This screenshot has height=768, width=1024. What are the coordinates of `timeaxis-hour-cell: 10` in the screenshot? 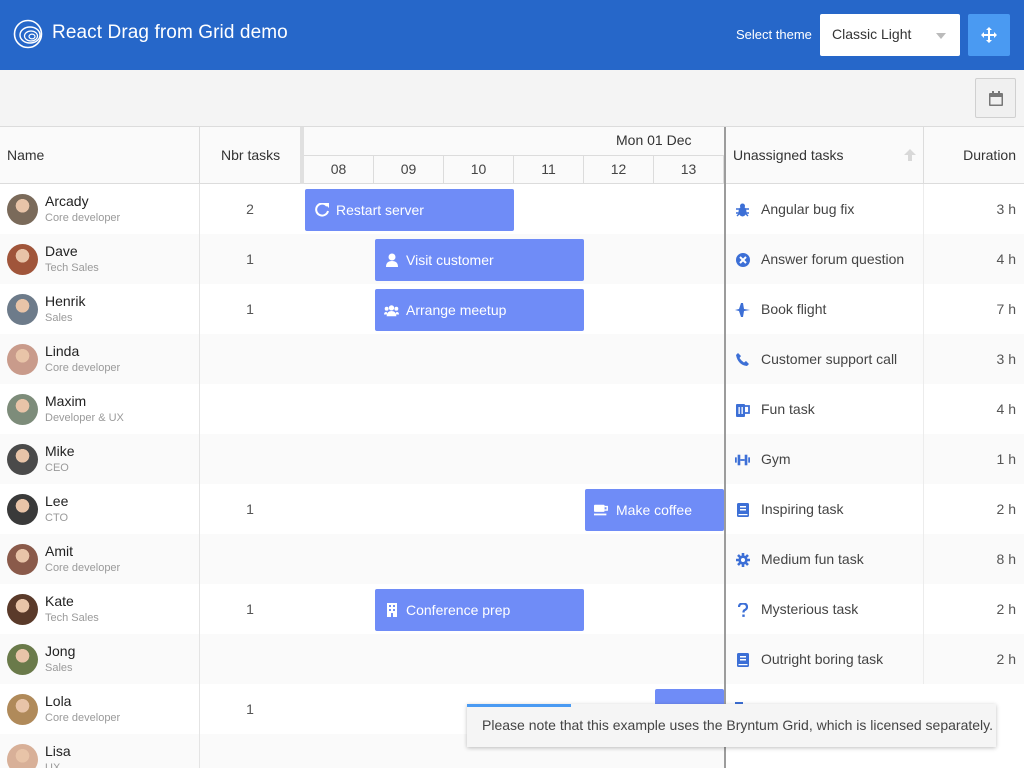 It's located at (479, 170).